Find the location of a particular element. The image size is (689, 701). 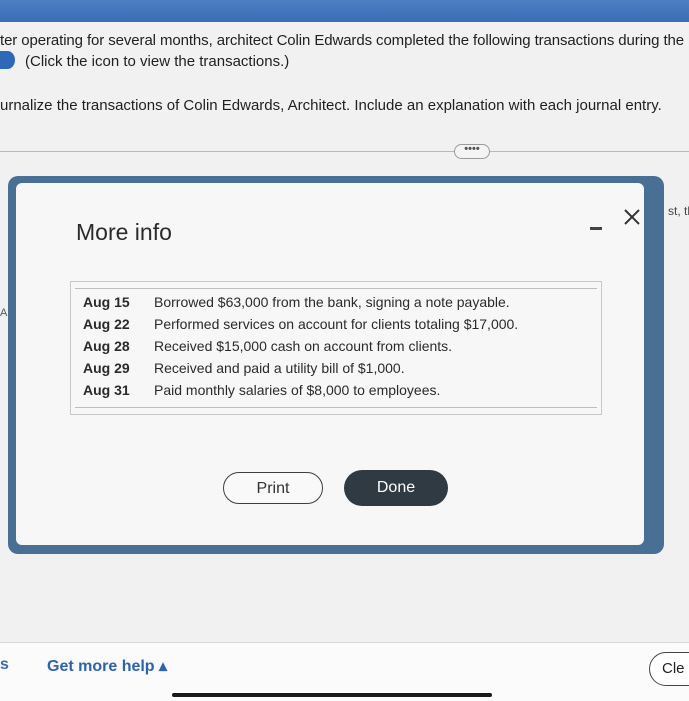

get-more-help-button: Get more help ▴ is located at coordinates (107, 666).